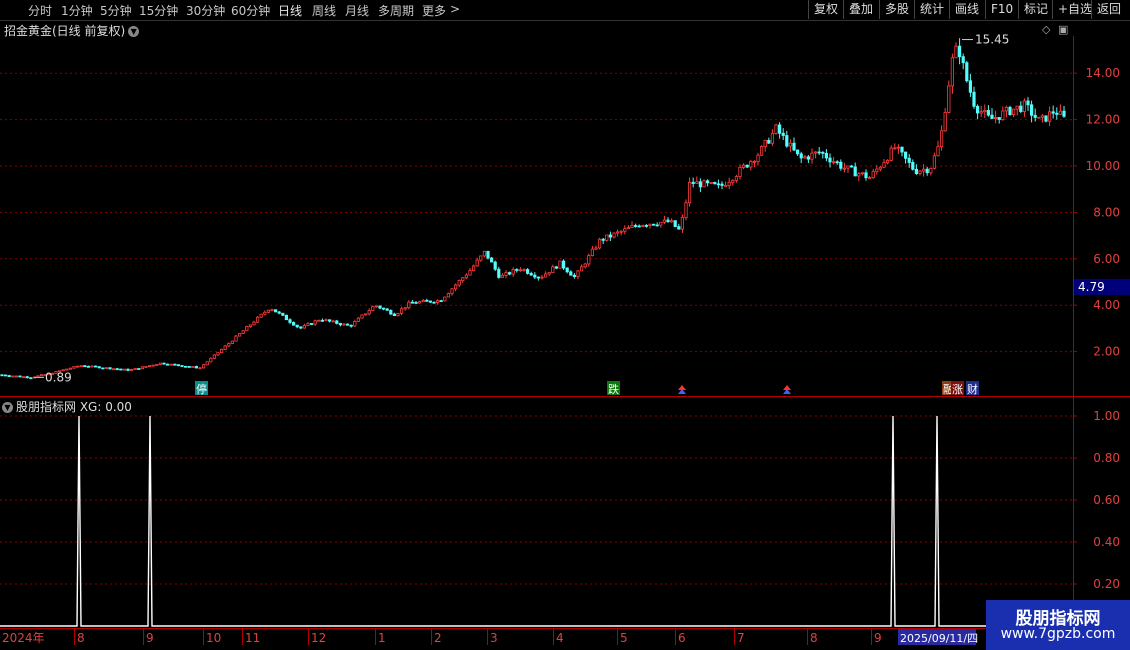 The image size is (1130, 650). I want to click on x-tick-label: 1, so click(382, 638).